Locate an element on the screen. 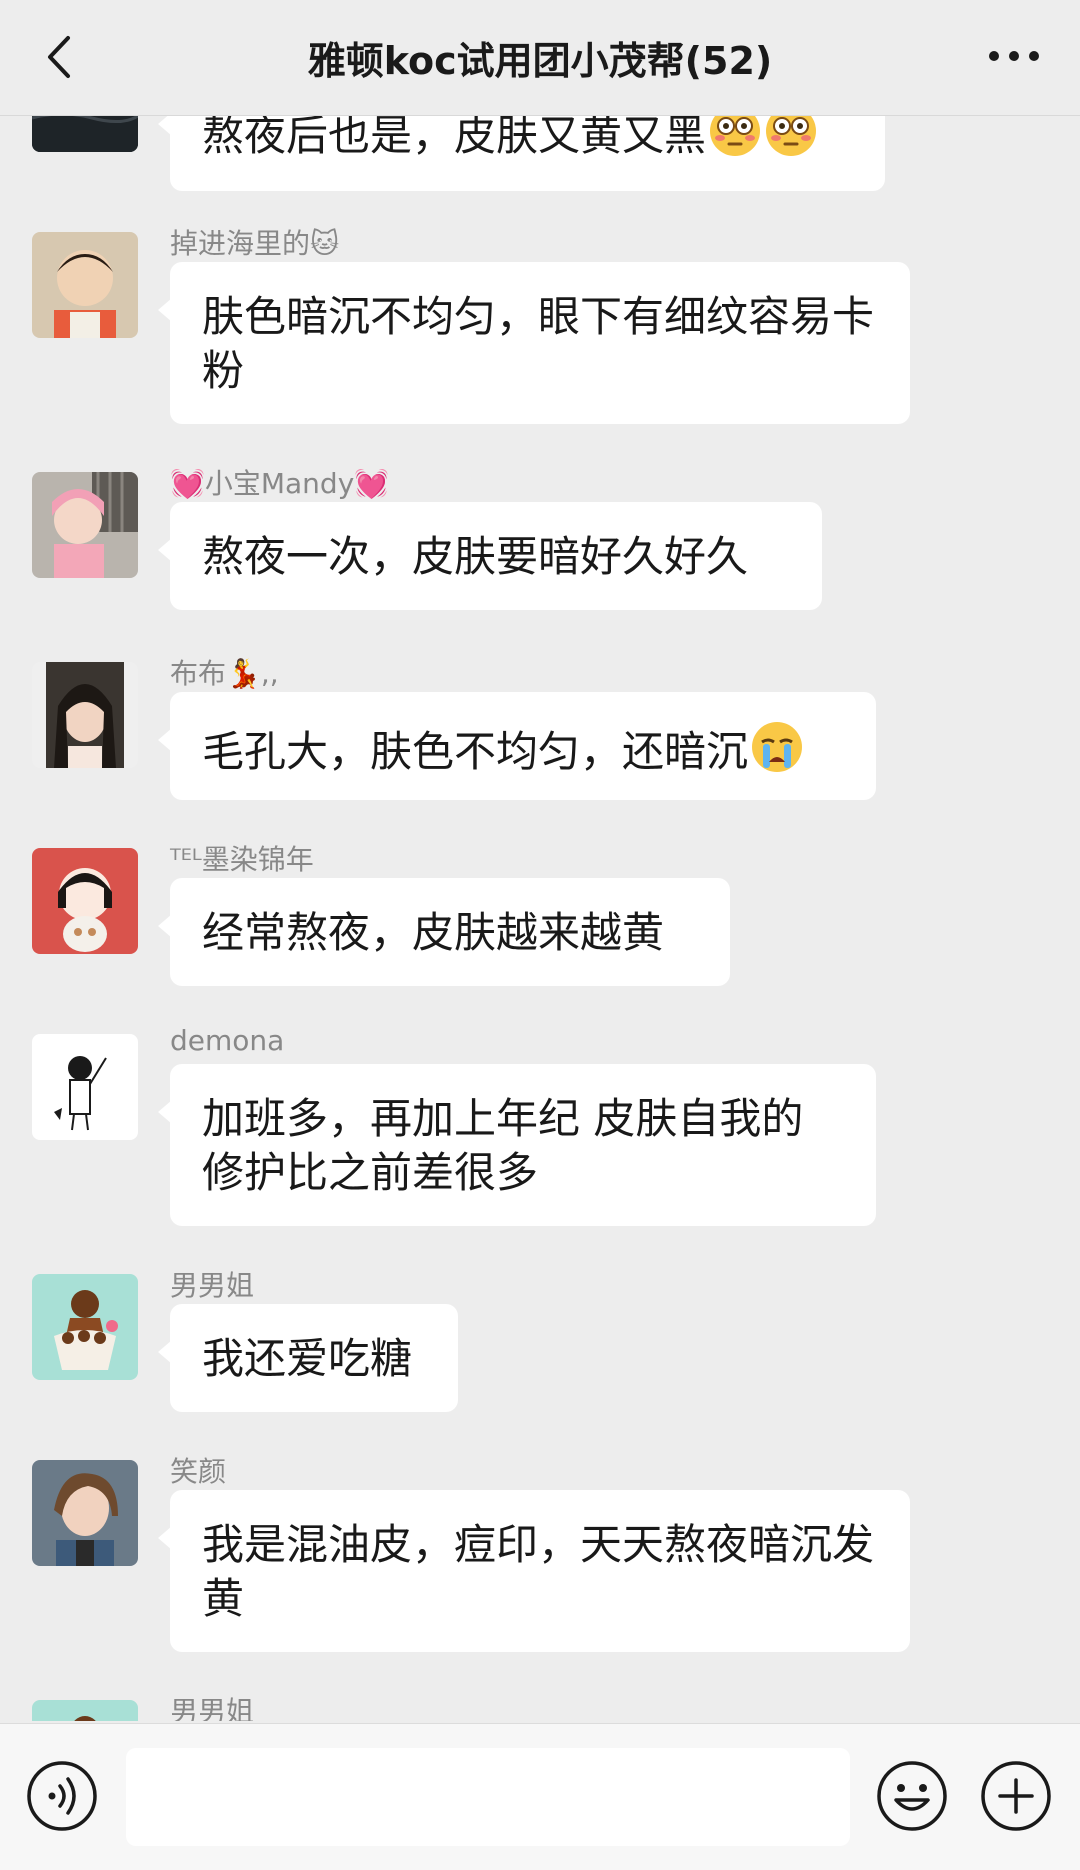  chat-header: 雅顿koc试用团小茂帮(52) is located at coordinates (540, 58).